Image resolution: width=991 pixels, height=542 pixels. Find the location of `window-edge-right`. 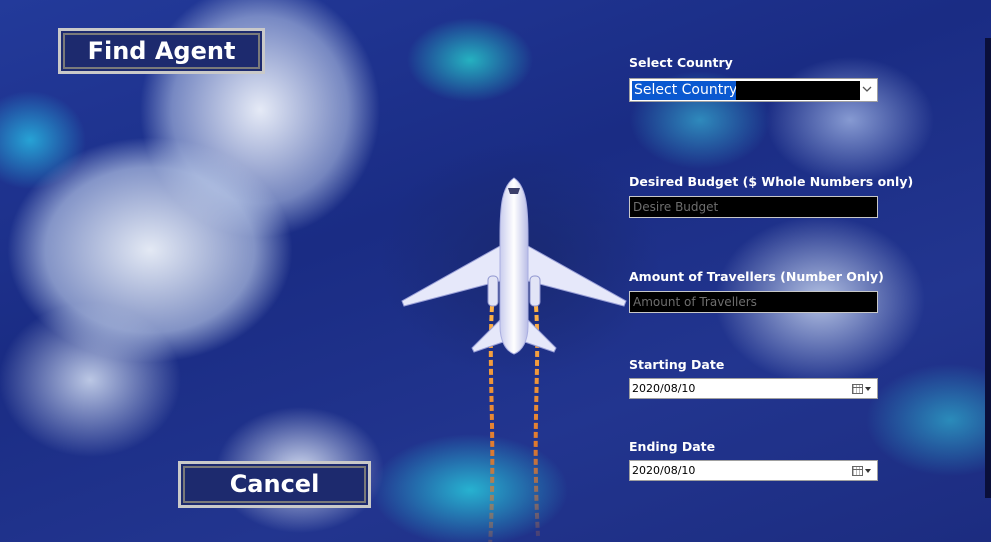

window-edge-right is located at coordinates (988, 268).